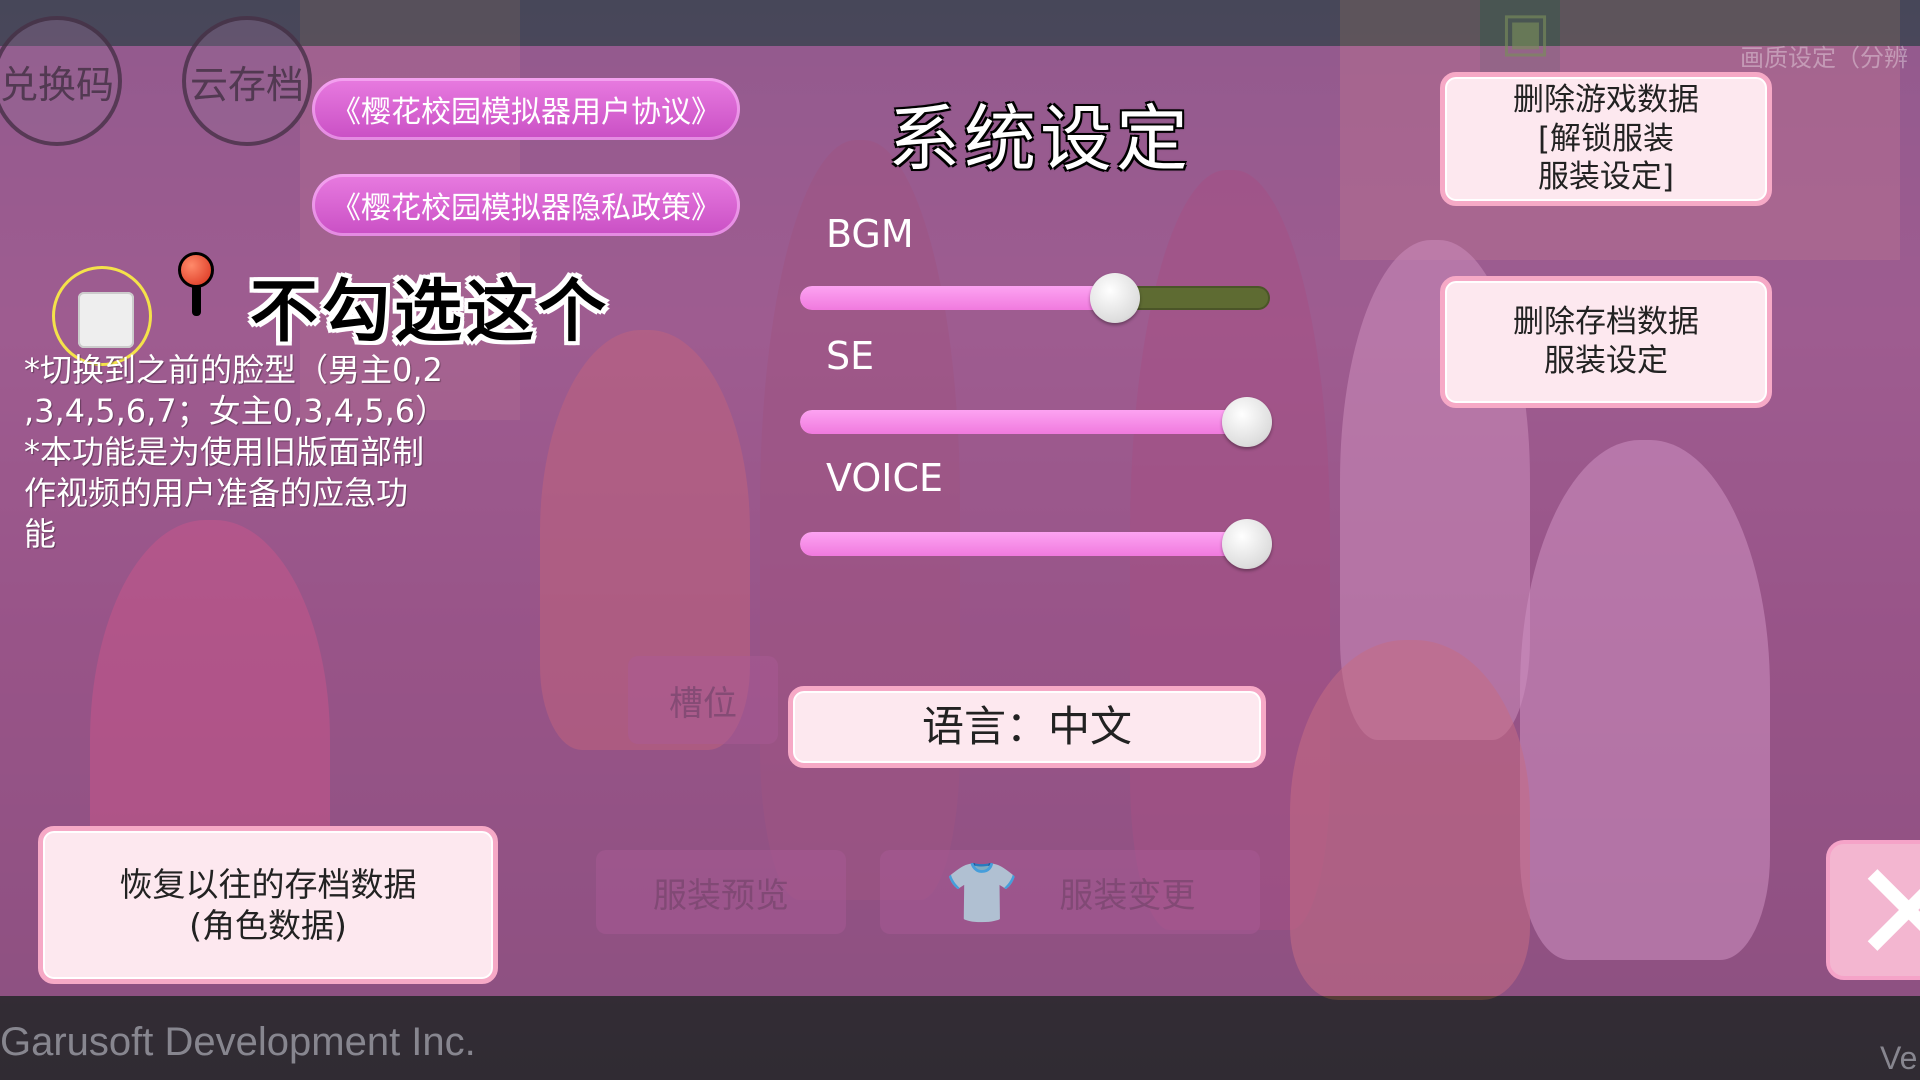  Describe the element at coordinates (106, 320) in the screenshot. I see `legacy-face-checkbox` at that location.